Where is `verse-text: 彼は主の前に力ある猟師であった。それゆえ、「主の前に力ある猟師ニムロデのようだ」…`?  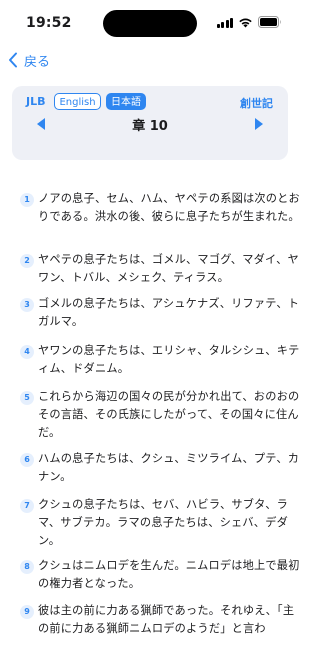
verse-text: 彼は主の前に力ある猟師であった。それゆえ、「主の前に力ある猟師ニムロデのようだ」… is located at coordinates (166, 619).